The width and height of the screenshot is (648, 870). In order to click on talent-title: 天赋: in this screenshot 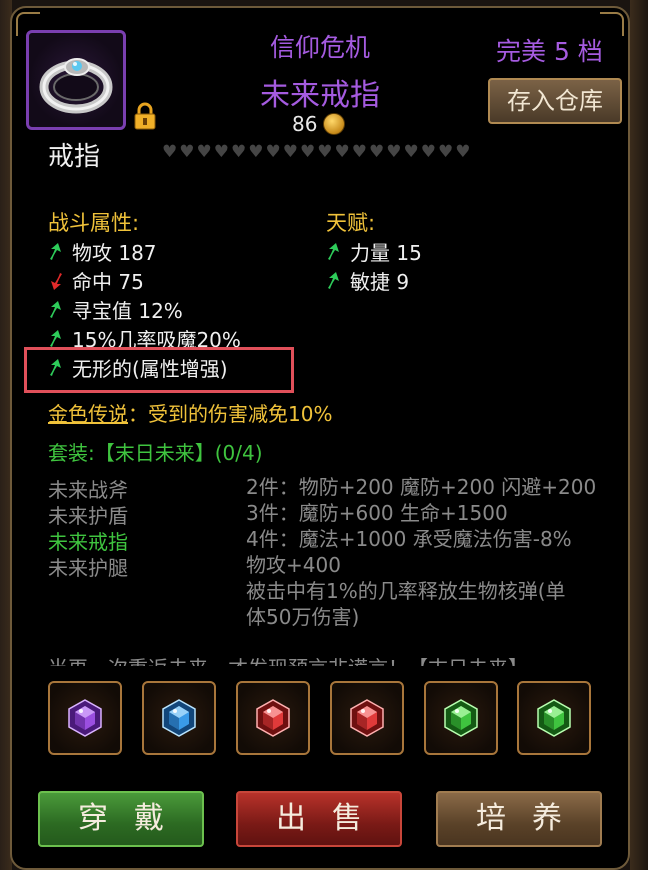, I will do `click(351, 223)`.